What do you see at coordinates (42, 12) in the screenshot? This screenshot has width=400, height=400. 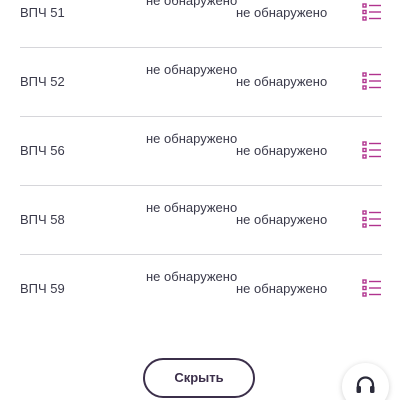 I see `test-name: ВПЧ 51` at bounding box center [42, 12].